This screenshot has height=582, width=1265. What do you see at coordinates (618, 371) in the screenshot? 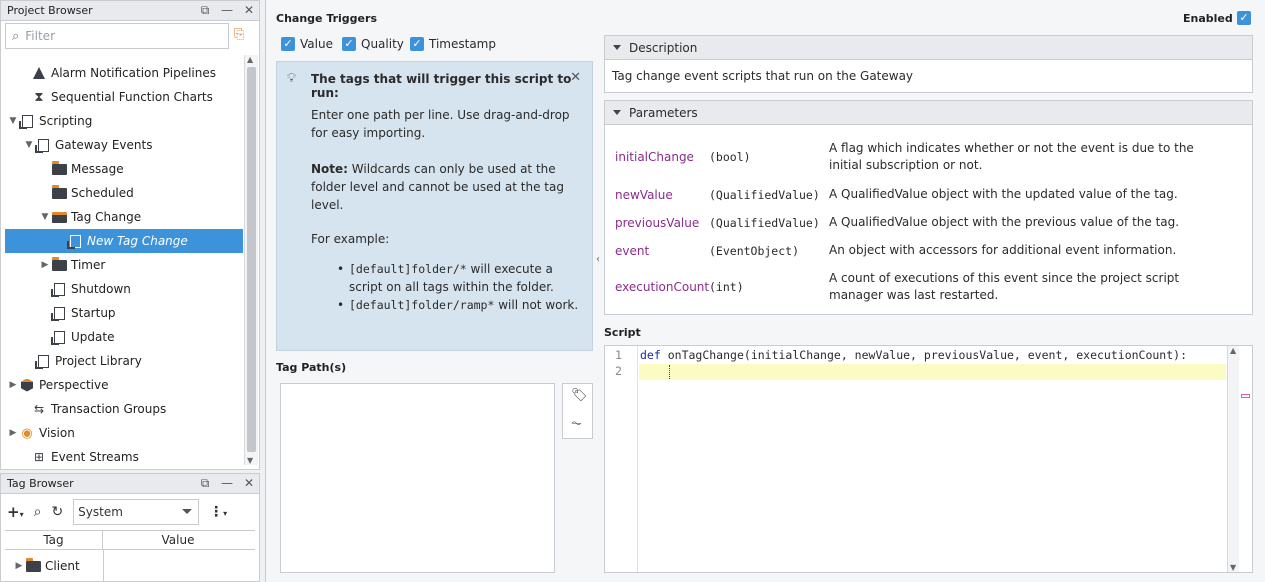
I see `line-number: 2` at bounding box center [618, 371].